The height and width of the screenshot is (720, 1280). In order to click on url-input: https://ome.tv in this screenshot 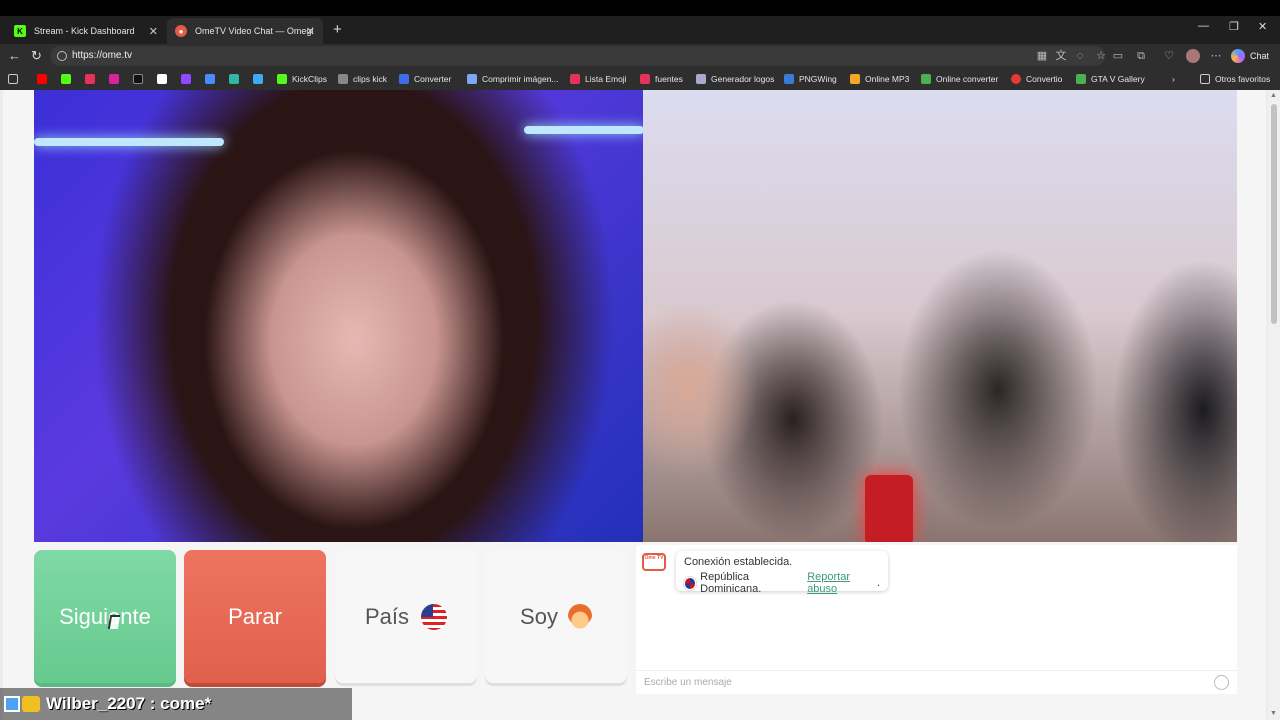, I will do `click(577, 56)`.